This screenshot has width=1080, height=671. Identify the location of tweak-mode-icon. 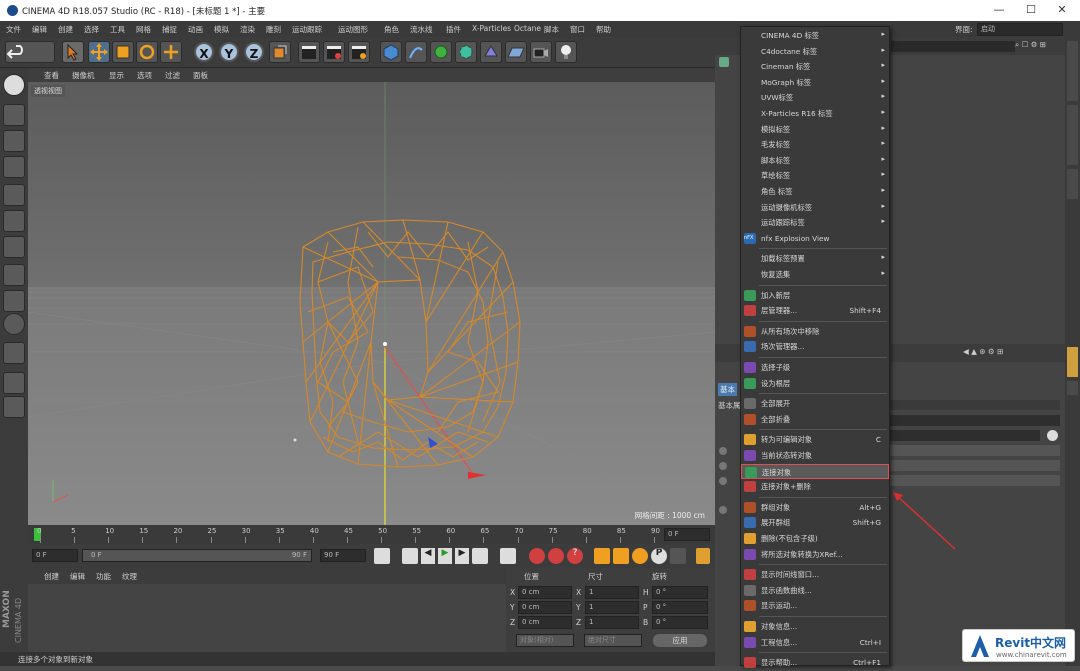
(14, 301).